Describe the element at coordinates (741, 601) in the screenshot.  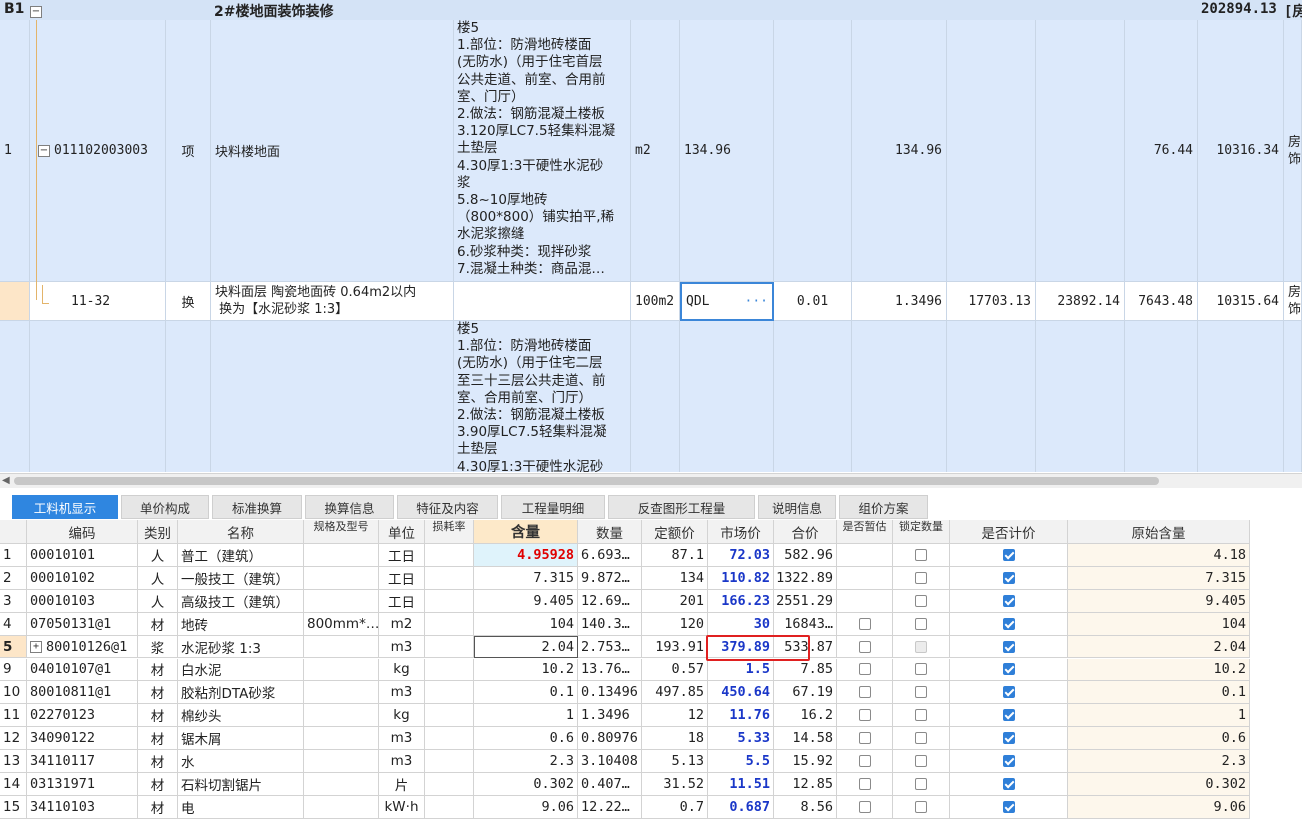
I see `cell-market: 166.23` at that location.